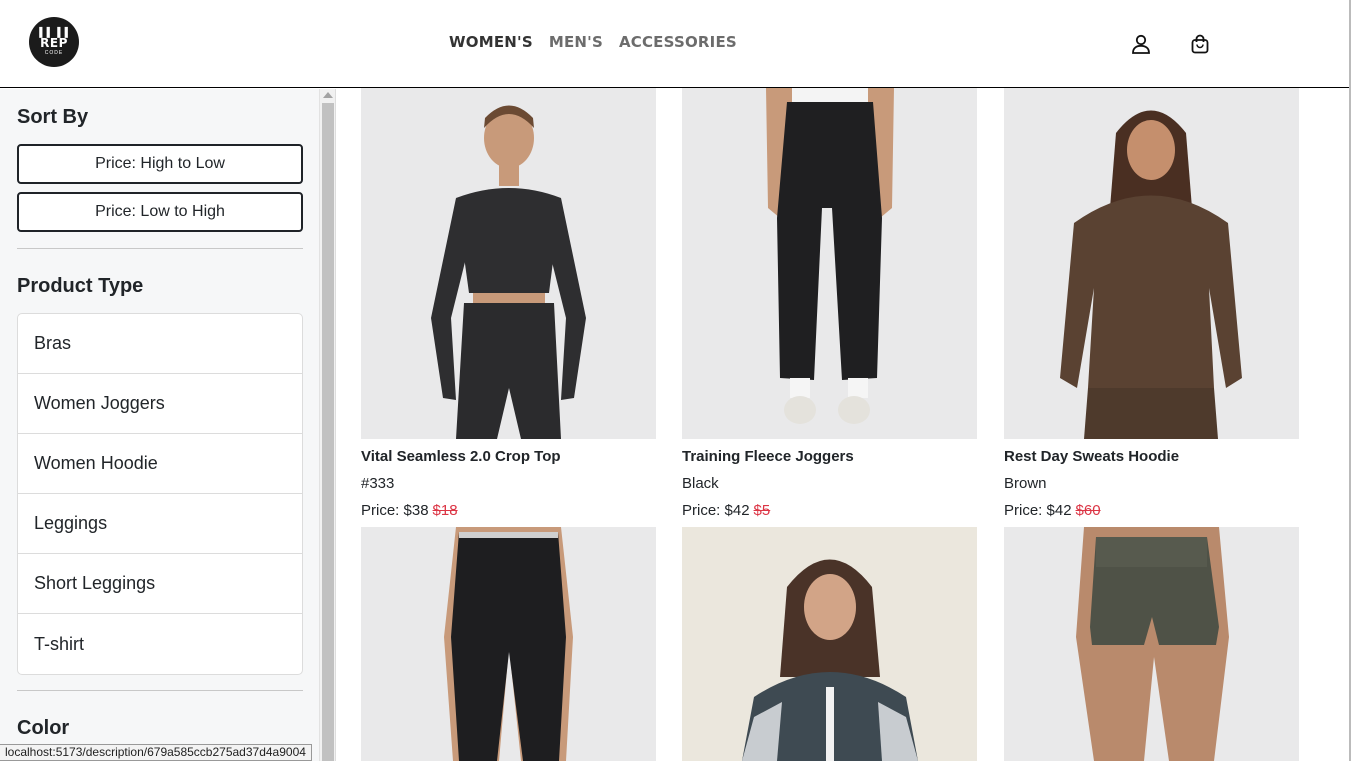  I want to click on type-short-leggings: Short Leggings, so click(160, 584).